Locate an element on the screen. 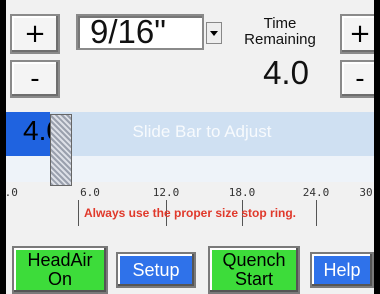 The width and height of the screenshot is (380, 294). scale-label: 6.0 is located at coordinates (90, 192).